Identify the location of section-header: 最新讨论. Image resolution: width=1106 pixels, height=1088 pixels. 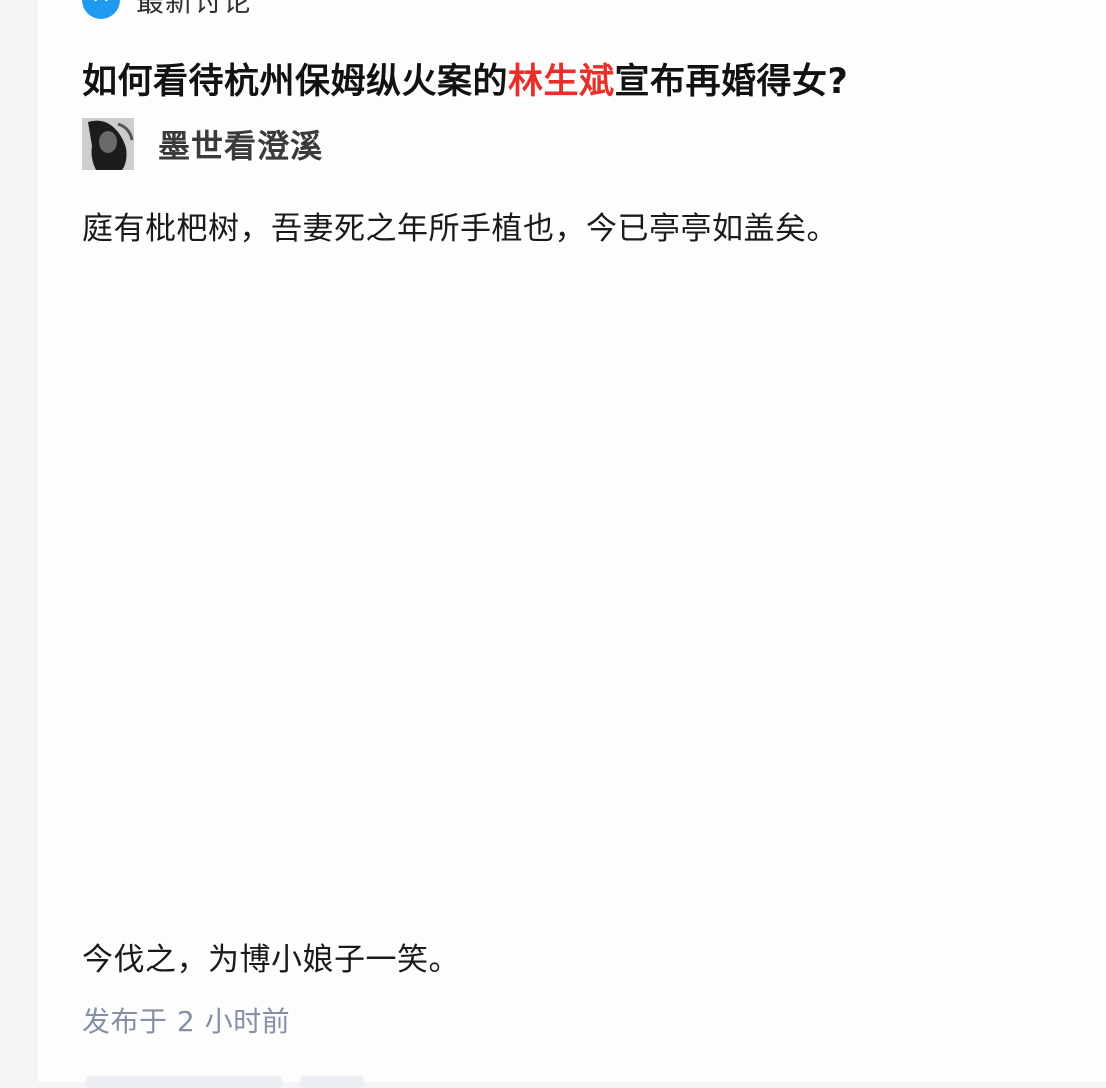
(167, 9).